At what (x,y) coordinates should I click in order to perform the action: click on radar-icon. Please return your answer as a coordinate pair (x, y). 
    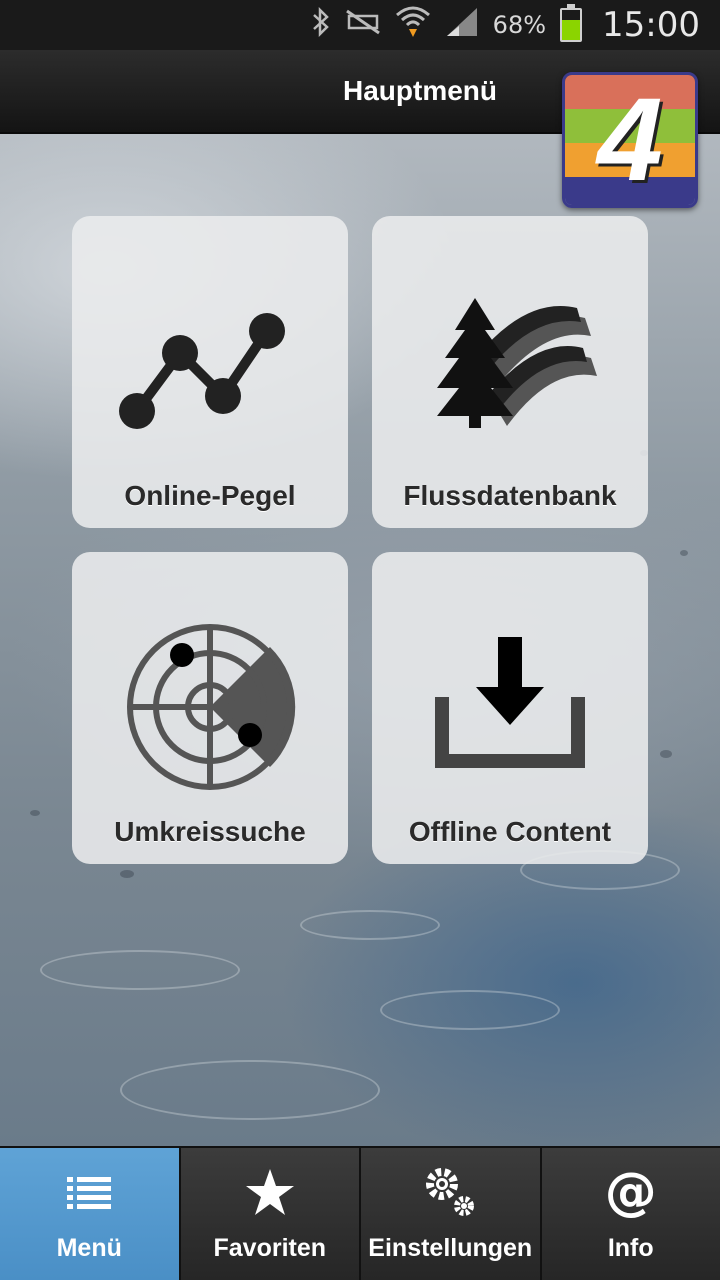
    Looking at the image, I should click on (210, 707).